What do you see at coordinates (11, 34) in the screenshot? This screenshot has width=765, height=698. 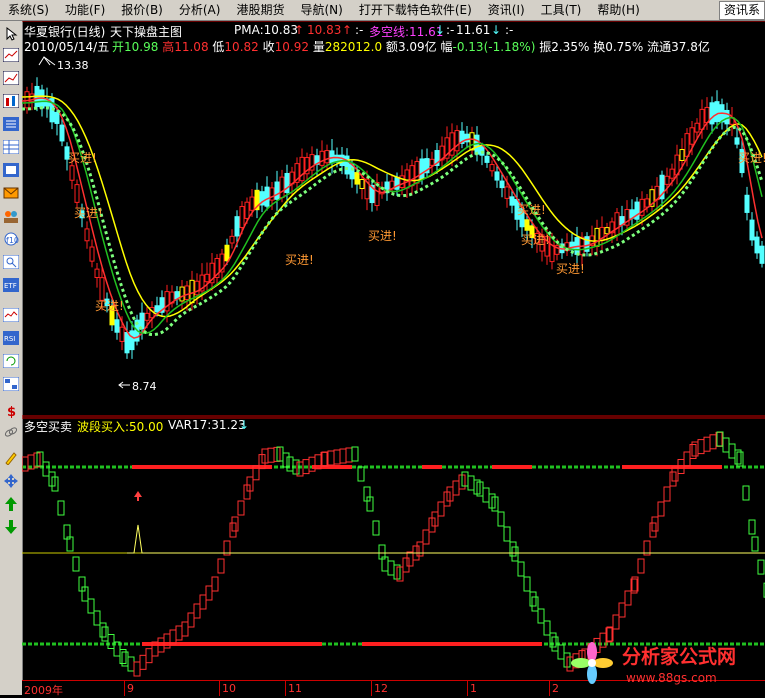 I see `cursor-icon` at bounding box center [11, 34].